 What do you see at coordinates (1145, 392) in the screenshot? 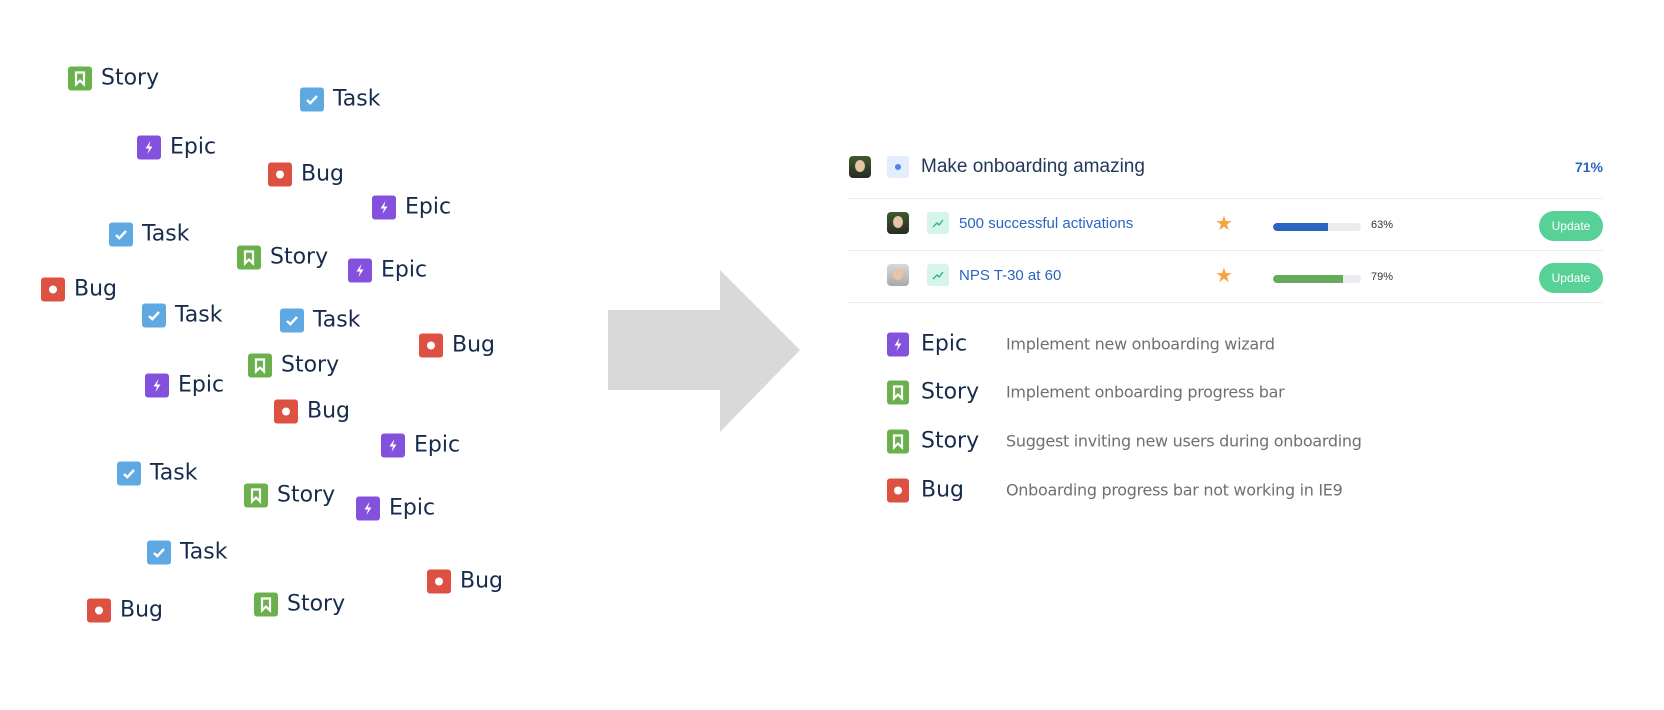
I see `issue-summary: Implement onboarding progress bar` at bounding box center [1145, 392].